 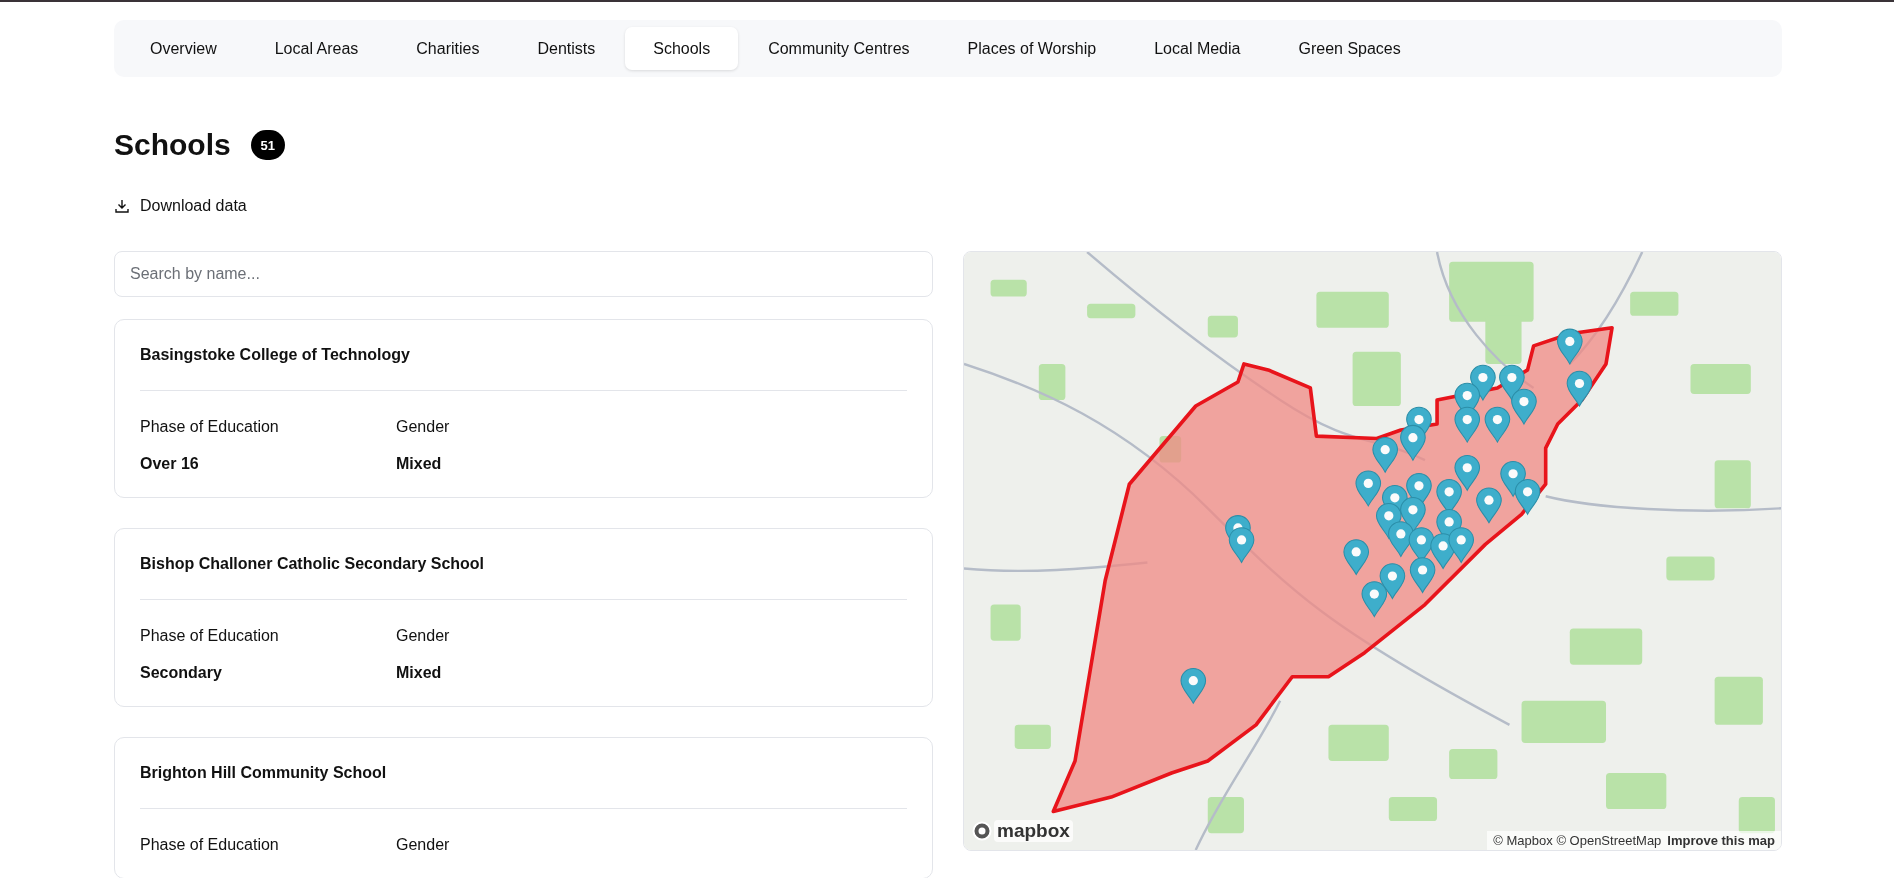 What do you see at coordinates (982, 831) in the screenshot?
I see `mapbox-logo-icon` at bounding box center [982, 831].